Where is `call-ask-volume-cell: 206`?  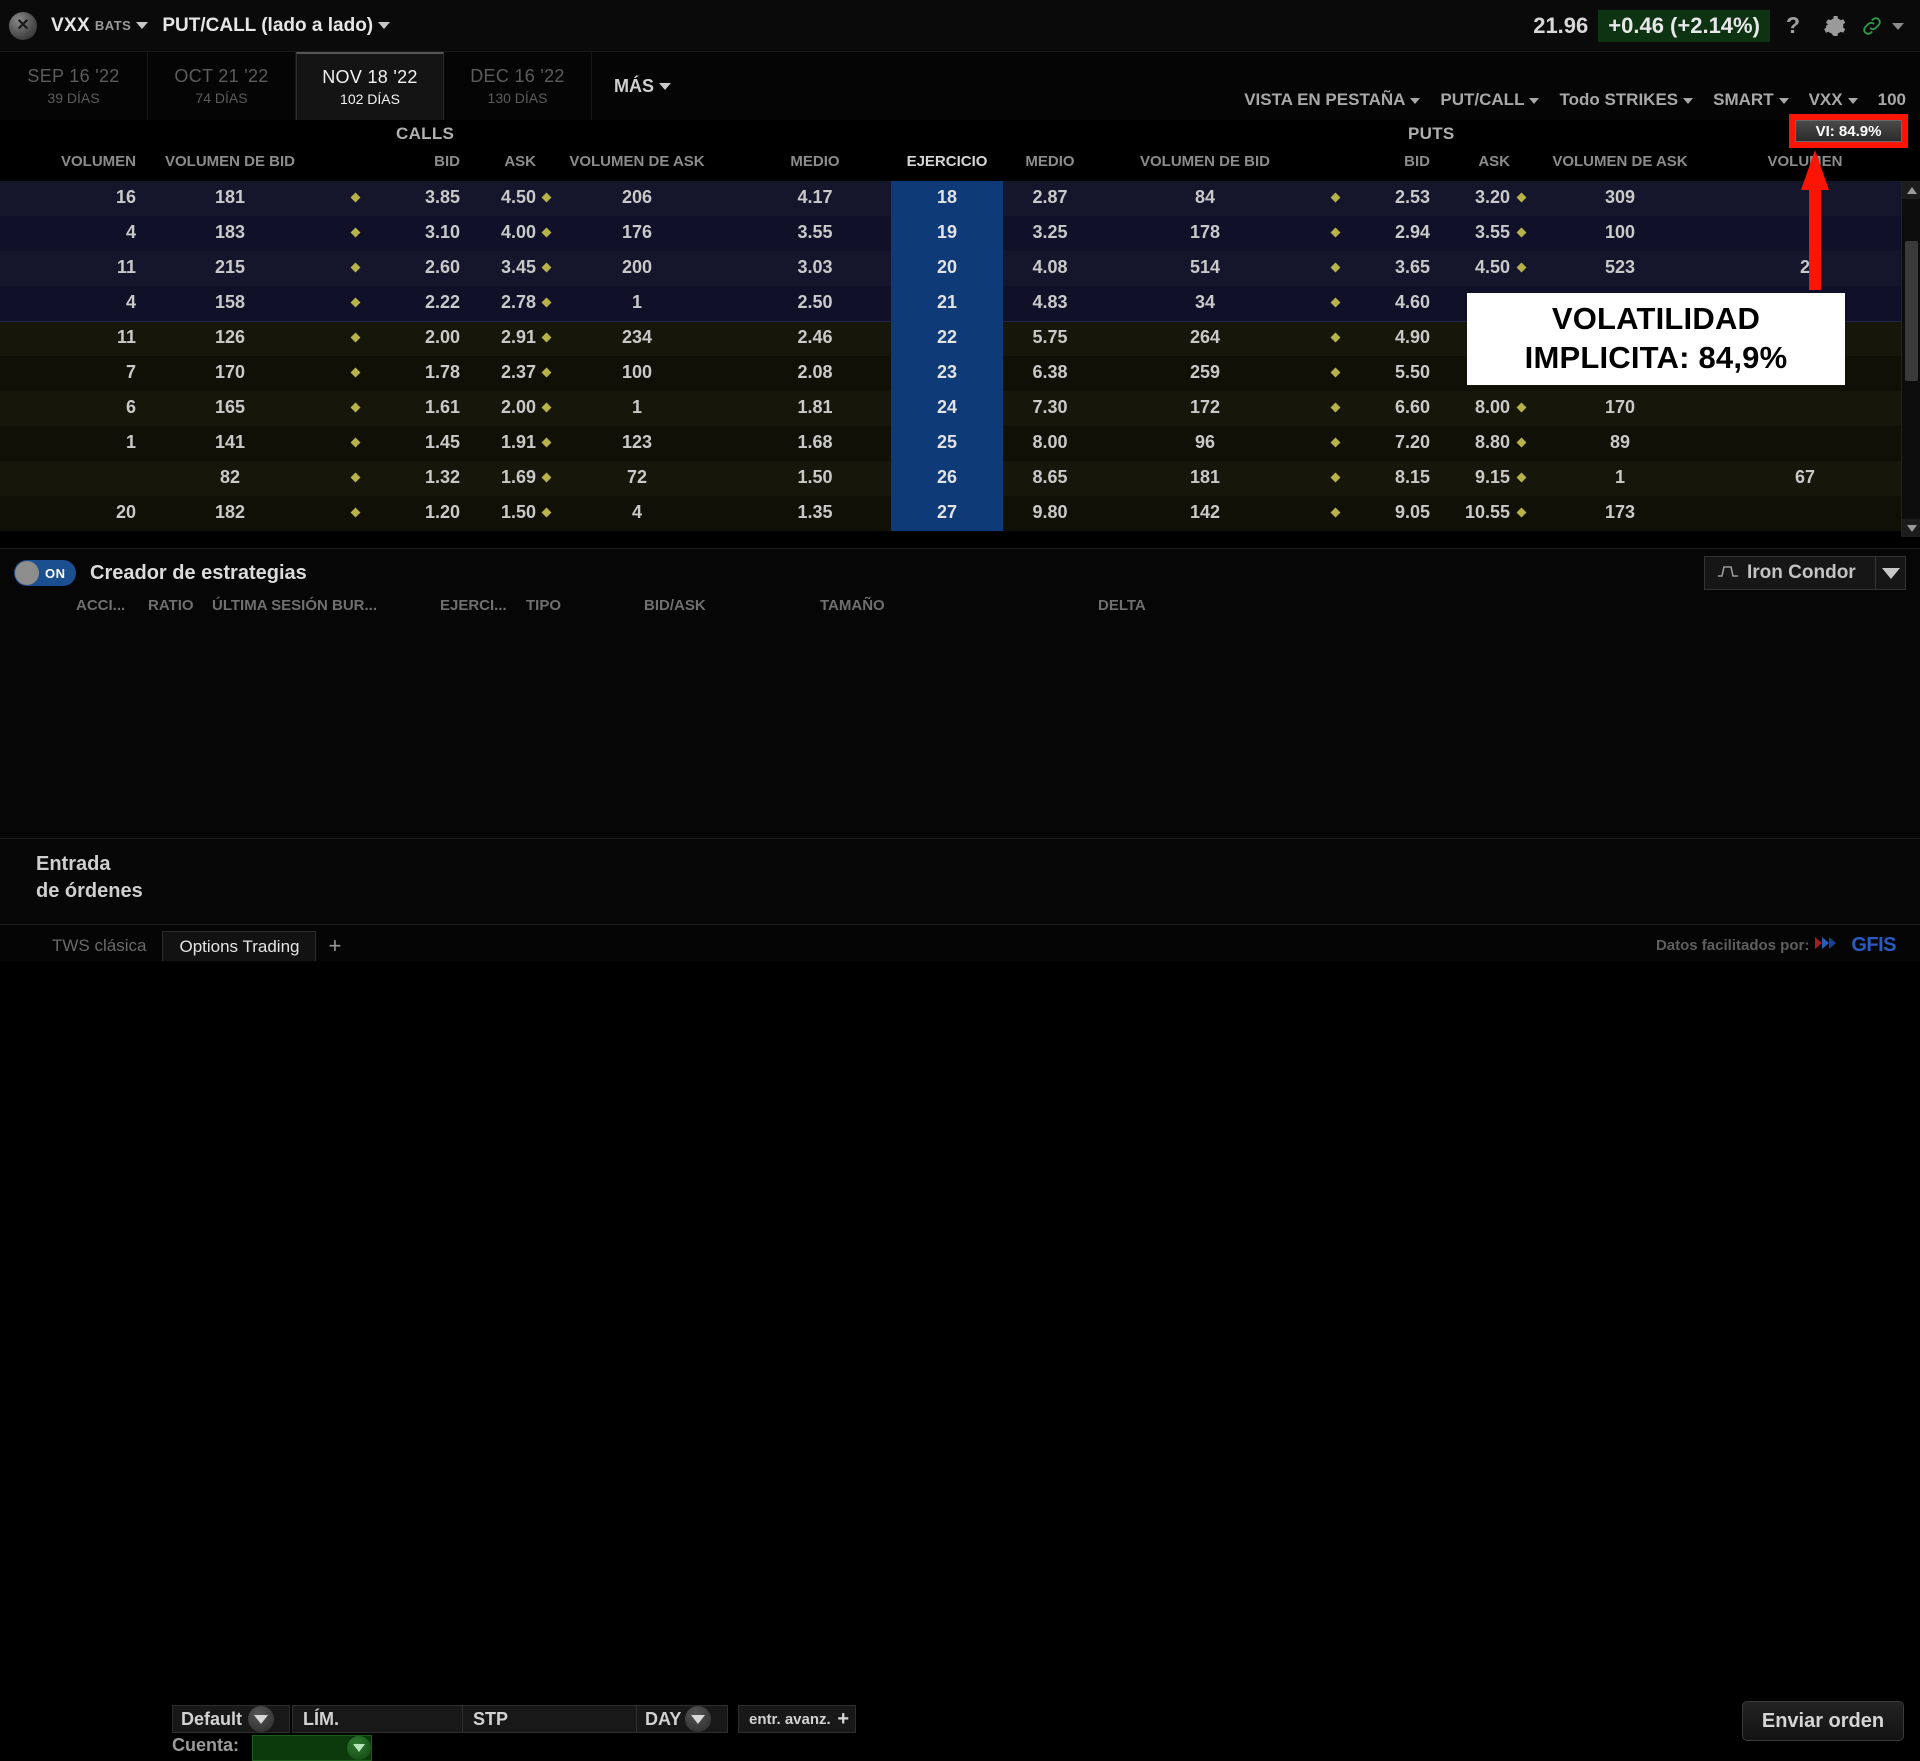
call-ask-volume-cell: 206 is located at coordinates (637, 197).